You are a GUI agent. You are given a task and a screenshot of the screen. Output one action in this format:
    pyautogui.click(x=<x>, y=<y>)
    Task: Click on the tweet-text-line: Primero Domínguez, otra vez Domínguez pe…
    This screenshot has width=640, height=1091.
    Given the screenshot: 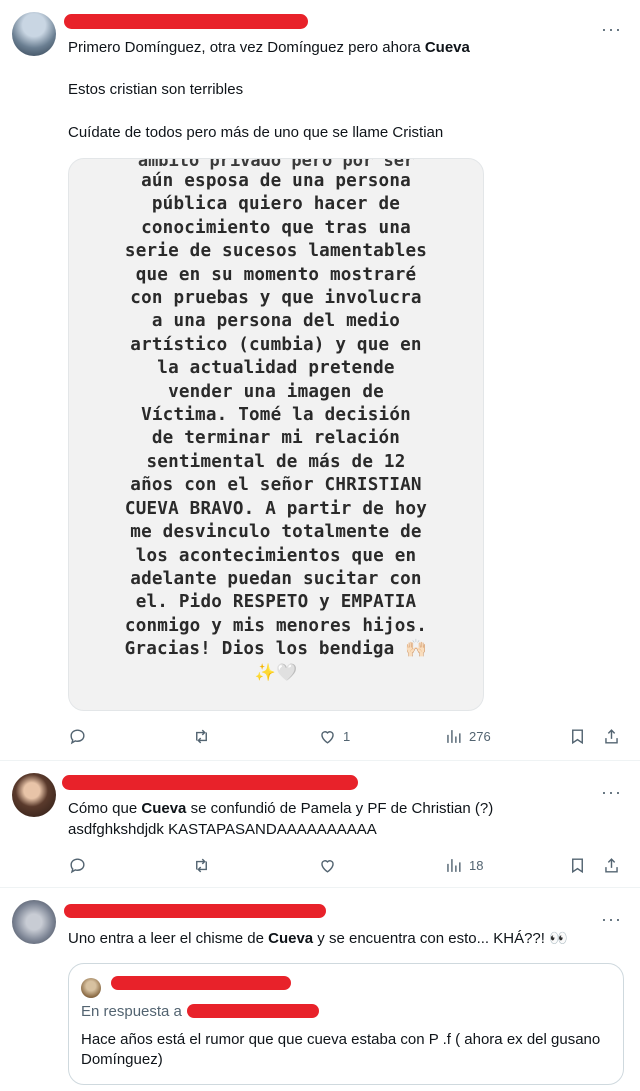 What is the action you would take?
    pyautogui.click(x=269, y=47)
    